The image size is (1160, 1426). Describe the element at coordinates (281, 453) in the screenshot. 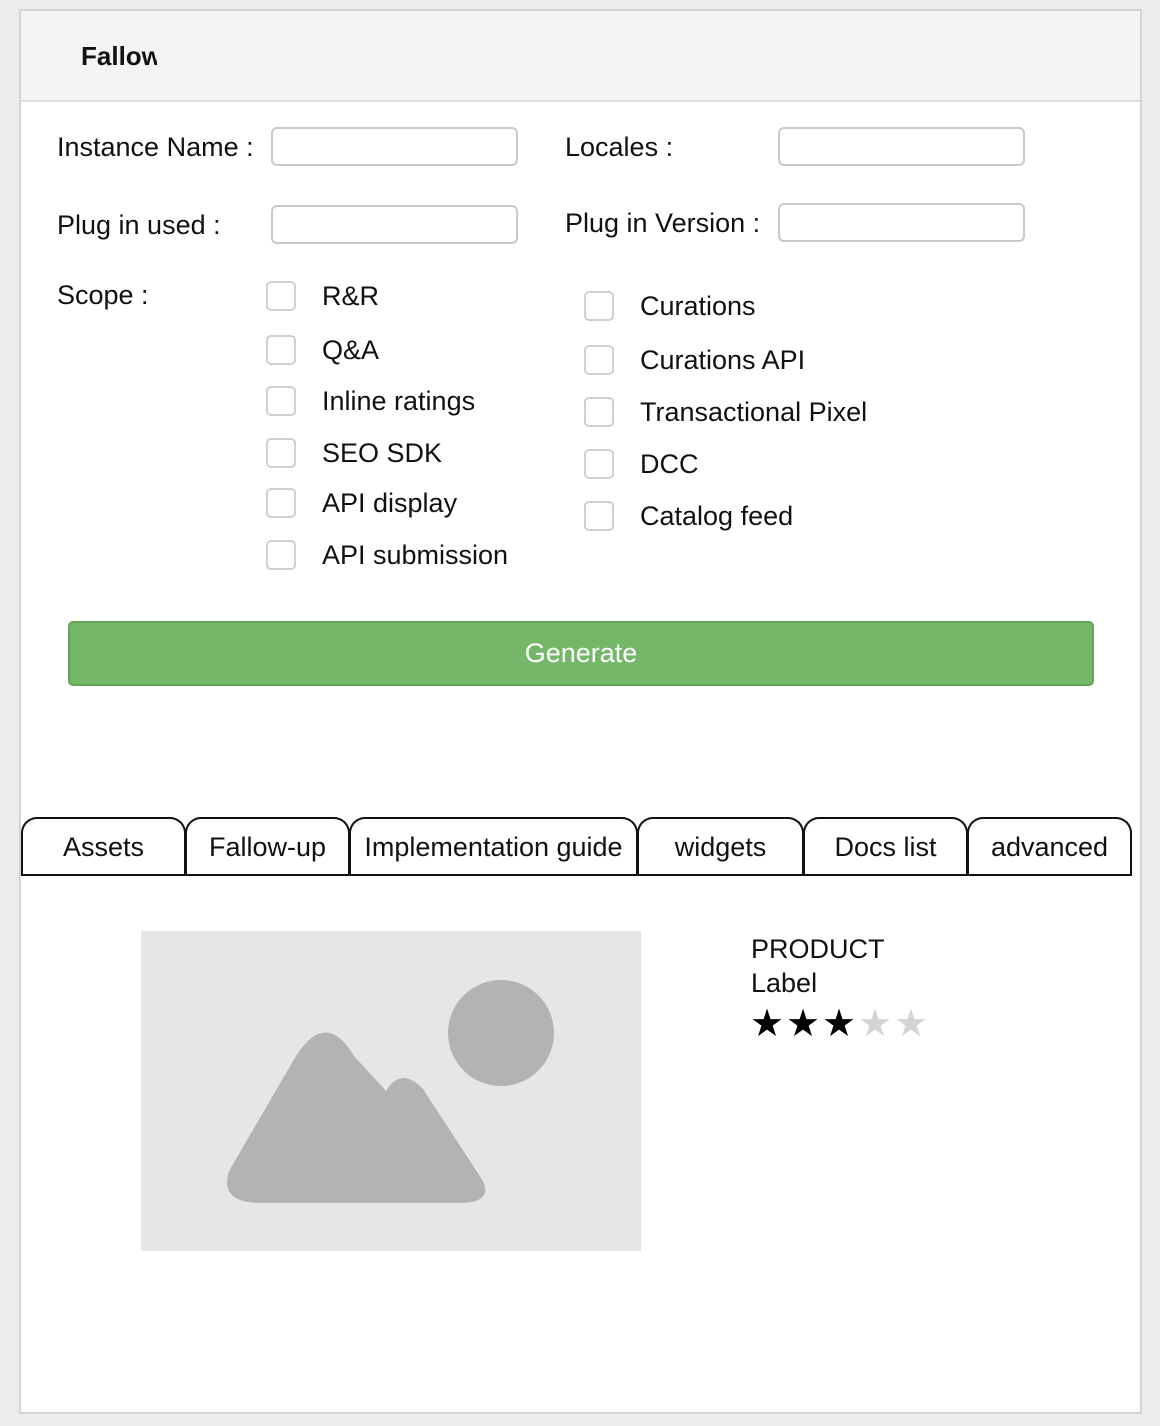

I see `checkbox-seo-sdk` at that location.